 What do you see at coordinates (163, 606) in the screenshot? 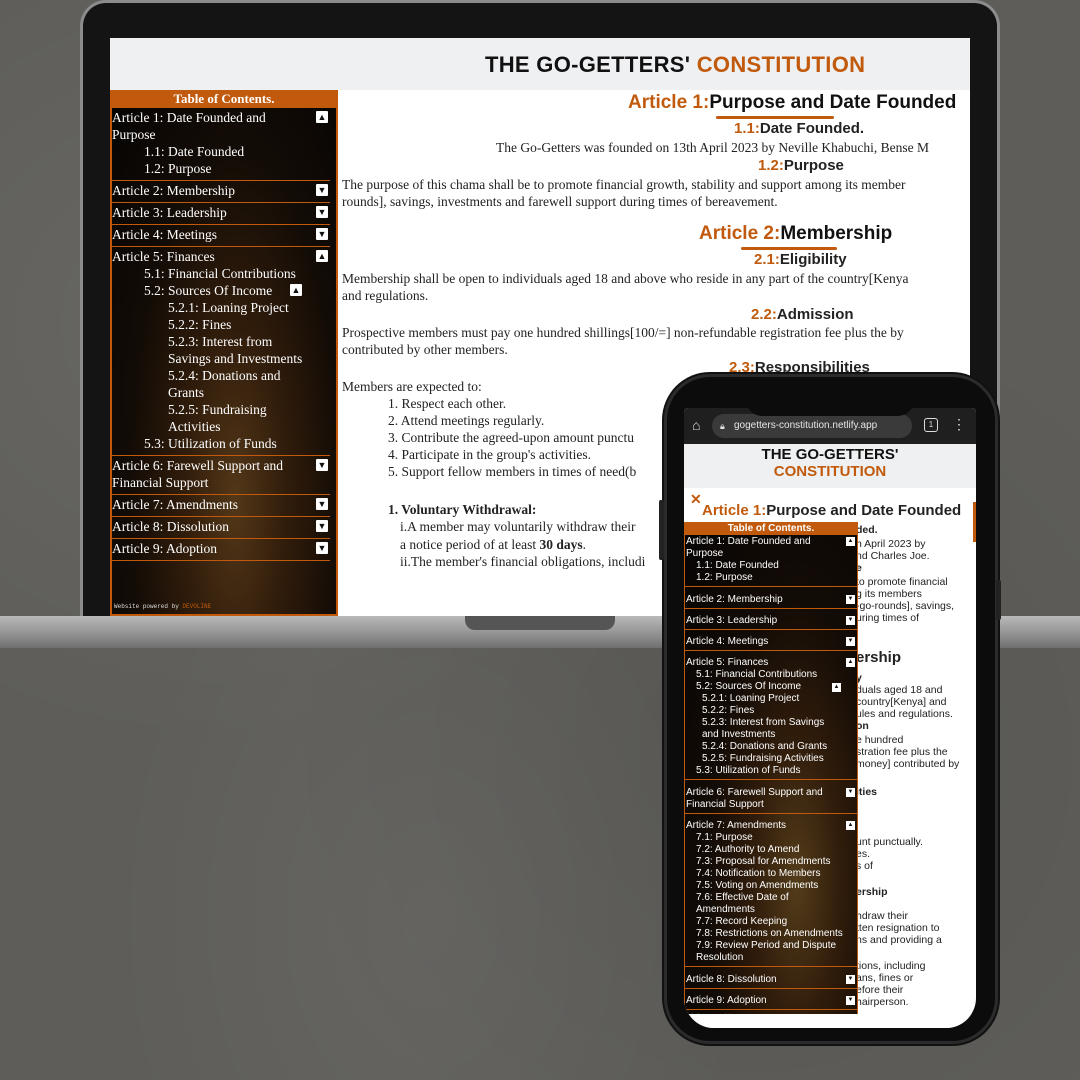
I see `site-footer: Website powered by DEVOLINE` at bounding box center [163, 606].